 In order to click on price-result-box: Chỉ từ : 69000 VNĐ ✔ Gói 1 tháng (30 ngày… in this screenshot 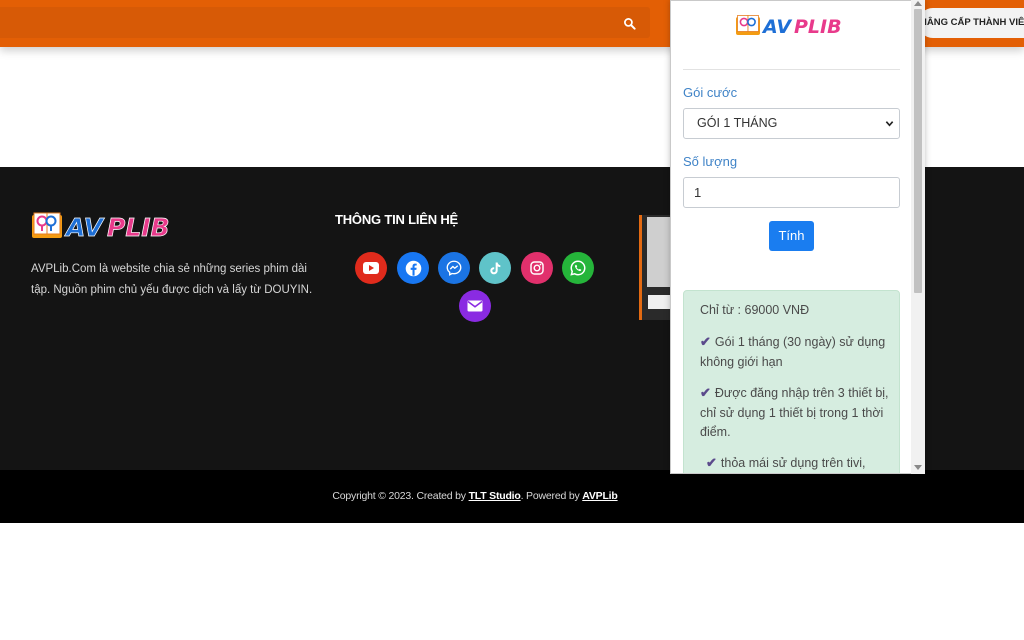, I will do `click(791, 381)`.